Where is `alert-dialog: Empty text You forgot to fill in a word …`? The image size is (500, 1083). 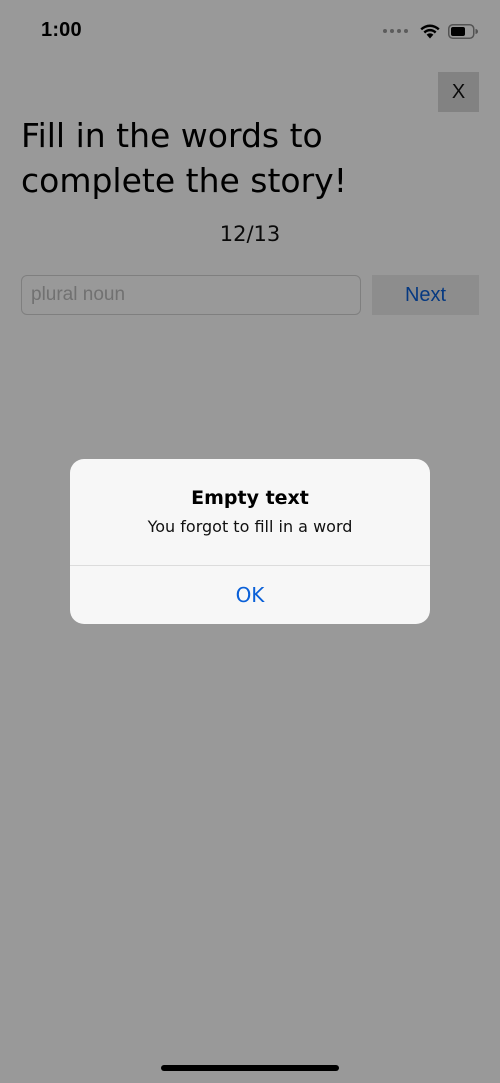
alert-dialog: Empty text You forgot to fill in a word … is located at coordinates (250, 541).